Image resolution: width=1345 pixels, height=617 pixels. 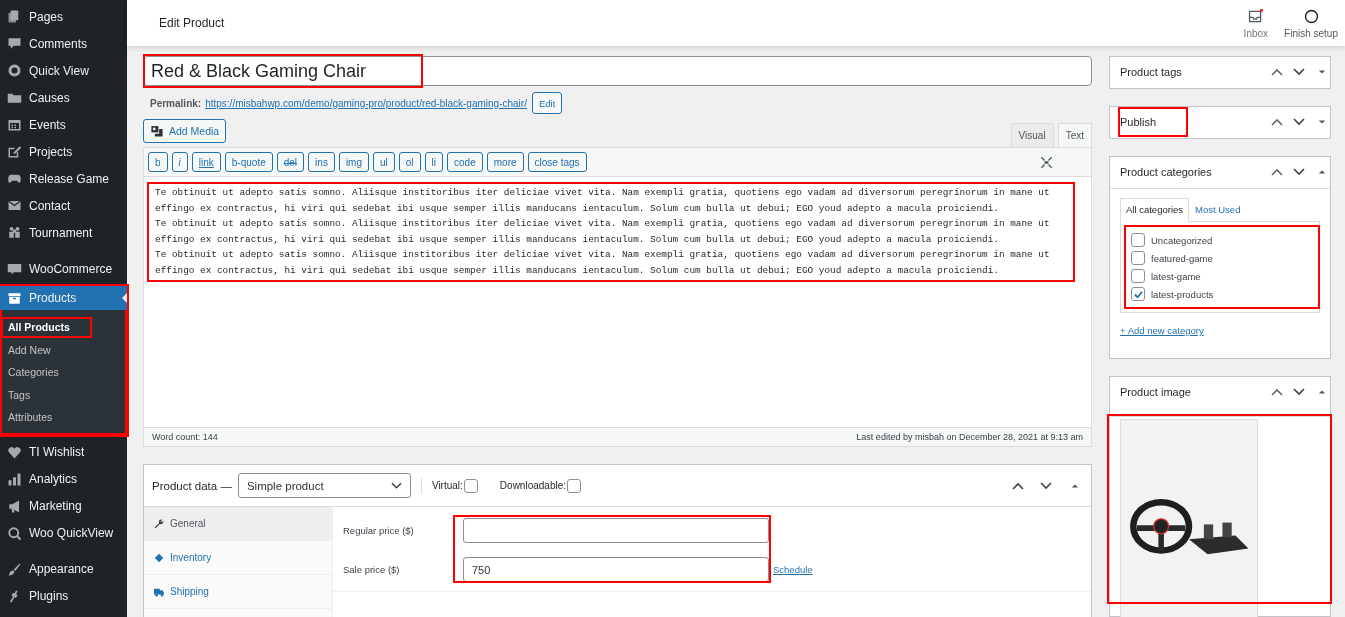 I want to click on wrench-icon, so click(x=159, y=523).